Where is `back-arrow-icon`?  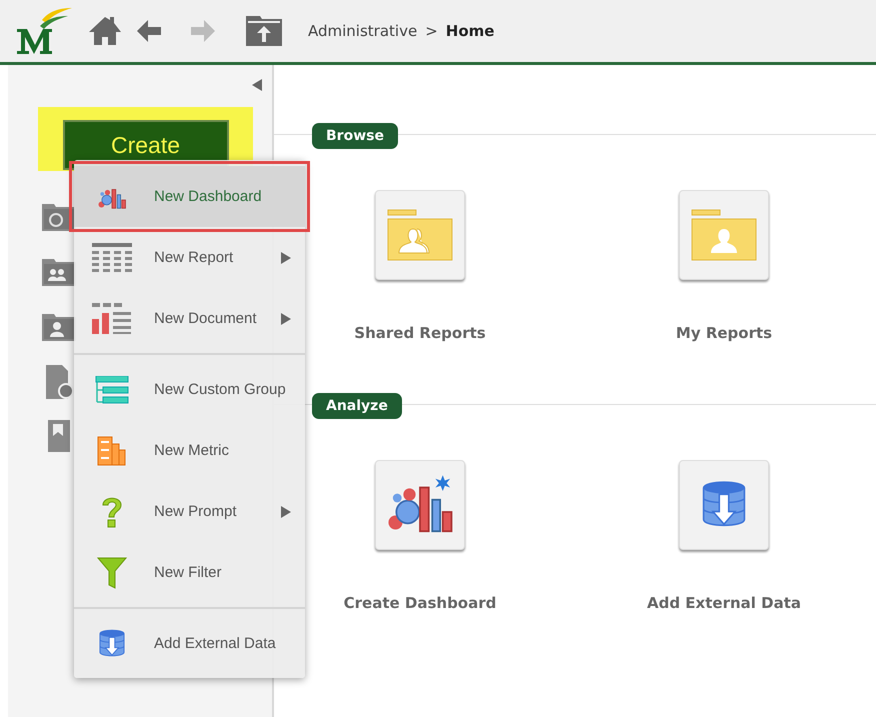
back-arrow-icon is located at coordinates (149, 31).